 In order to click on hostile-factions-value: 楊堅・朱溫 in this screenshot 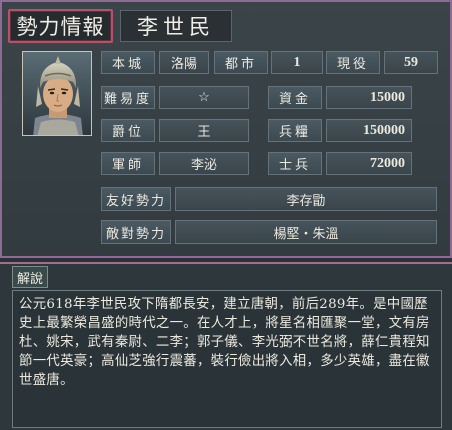, I will do `click(306, 232)`.